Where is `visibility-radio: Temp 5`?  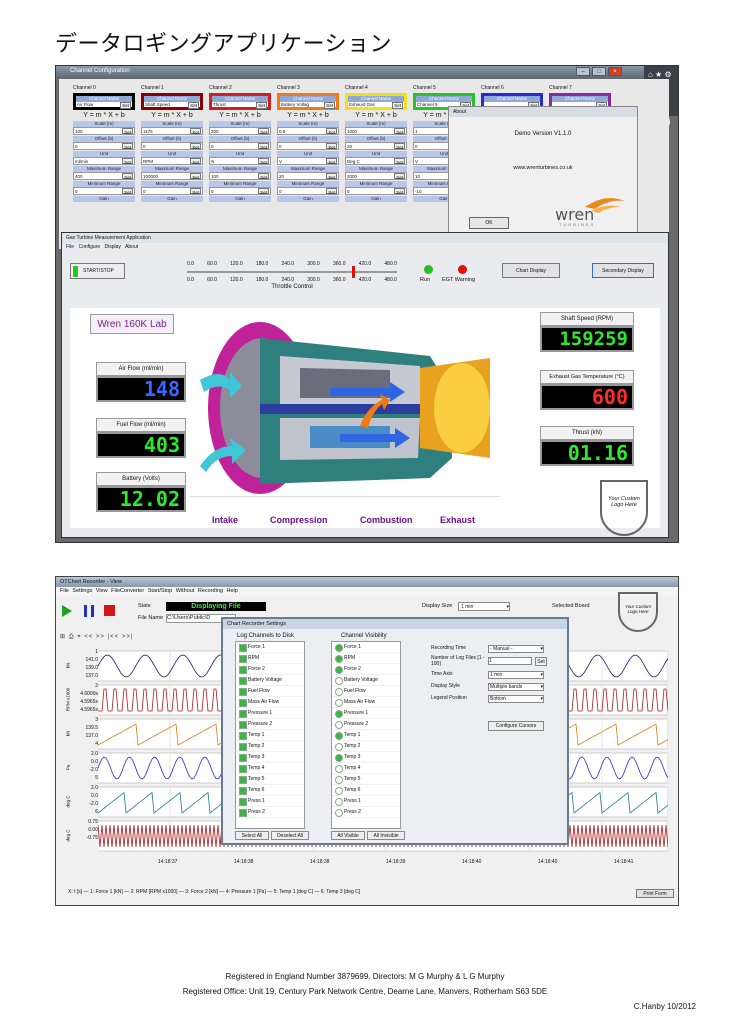
visibility-radio: Temp 5 is located at coordinates (366, 779).